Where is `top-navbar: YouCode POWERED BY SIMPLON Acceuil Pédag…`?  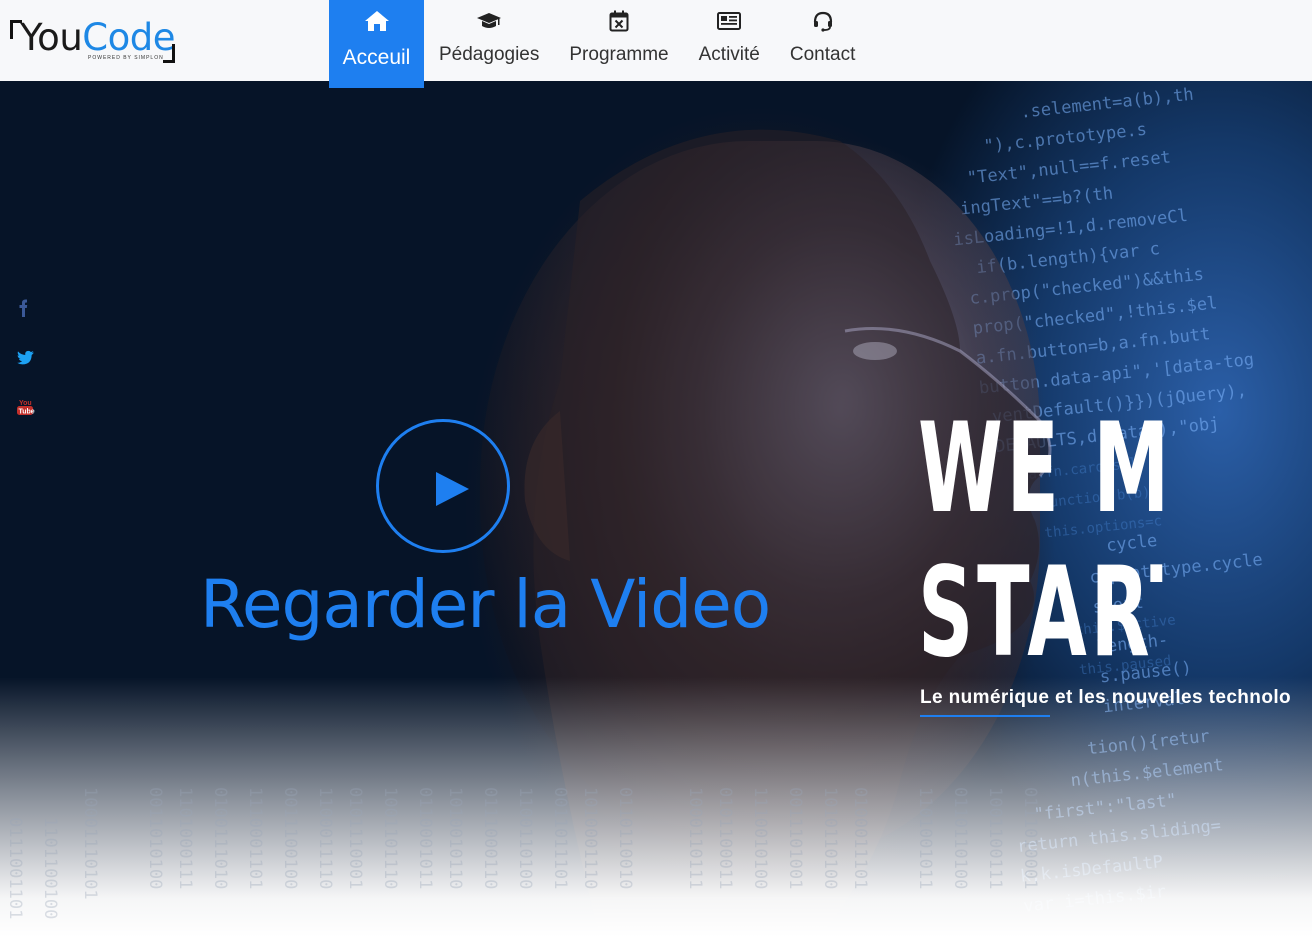
top-navbar: YouCode POWERED BY SIMPLON Acceuil Pédag… is located at coordinates (656, 44).